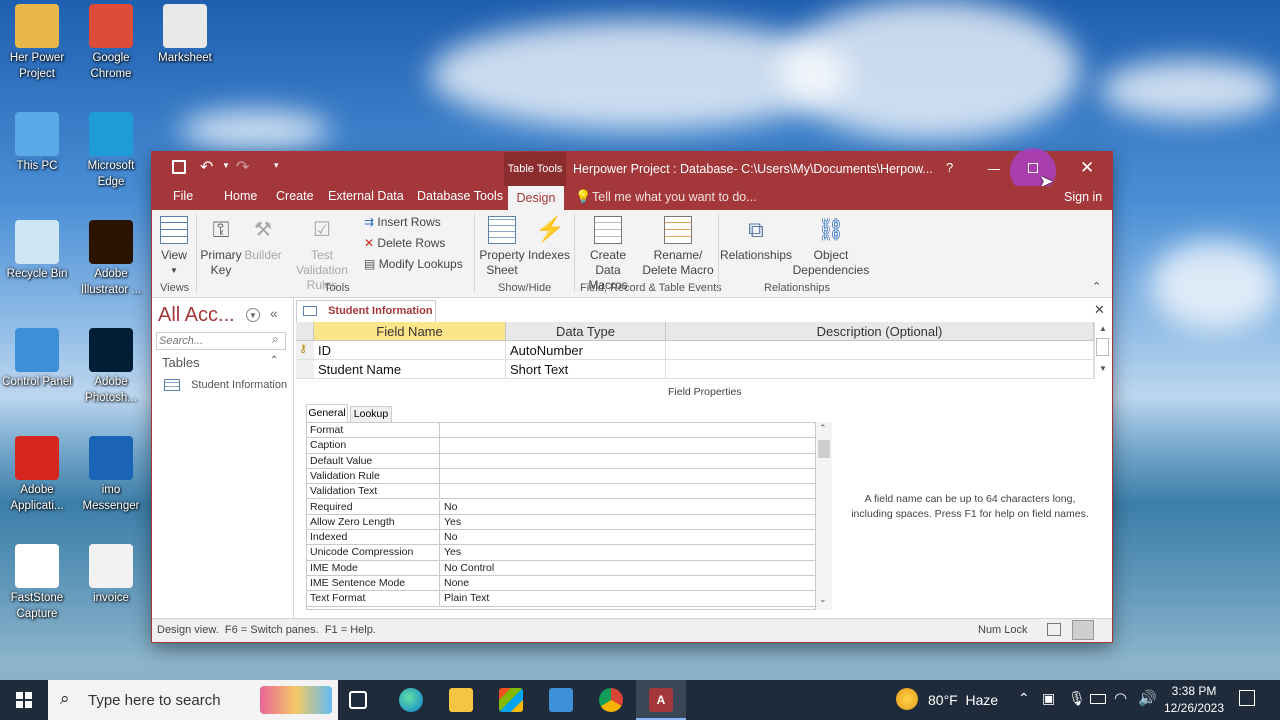  What do you see at coordinates (225, 385) in the screenshot?
I see `nav-item-student-information: Student Information` at bounding box center [225, 385].